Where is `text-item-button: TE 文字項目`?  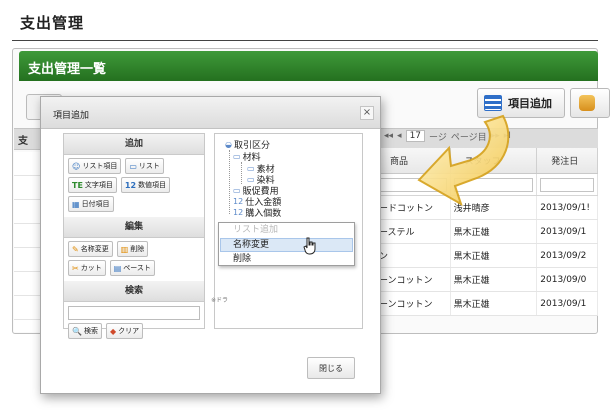
text-item-button: TE 文字項目 is located at coordinates (92, 185).